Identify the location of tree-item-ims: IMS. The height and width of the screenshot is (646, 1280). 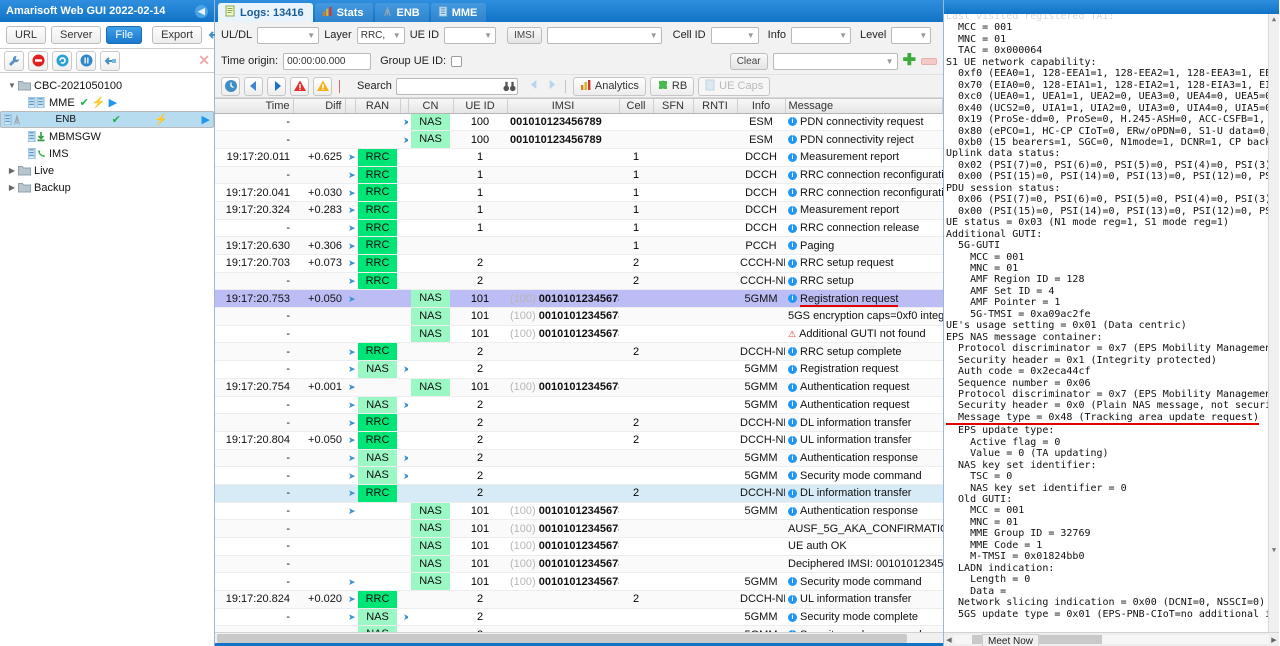
(107, 153).